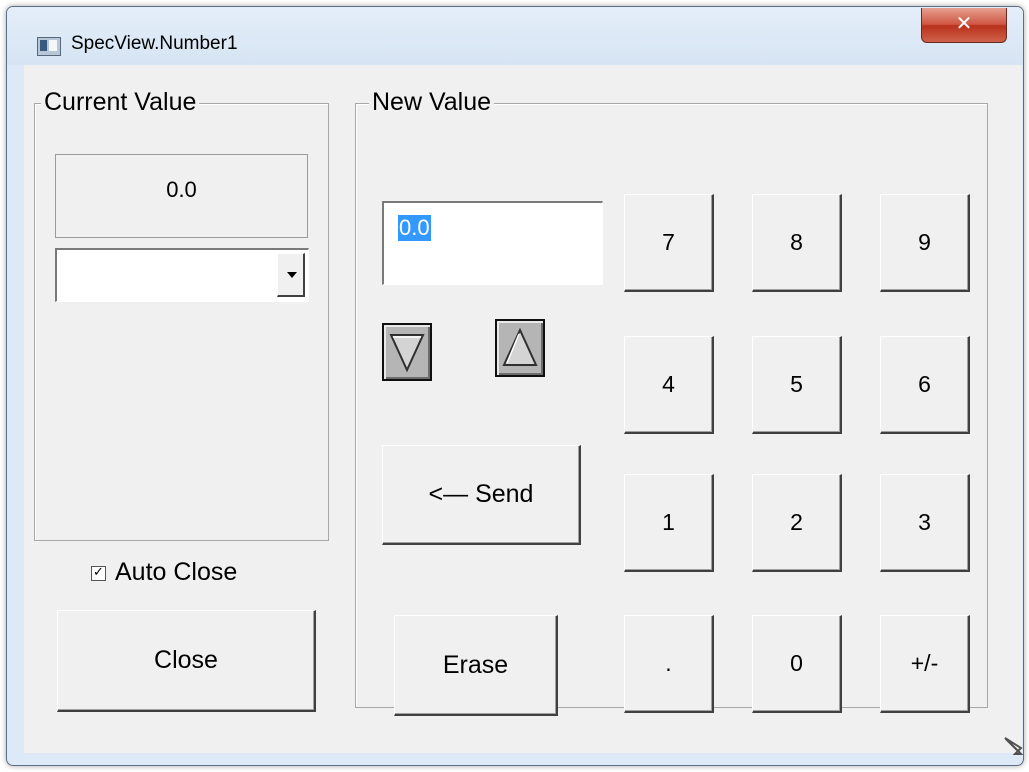 Image resolution: width=1029 pixels, height=772 pixels. I want to click on new-value-input: 0.0, so click(492, 243).